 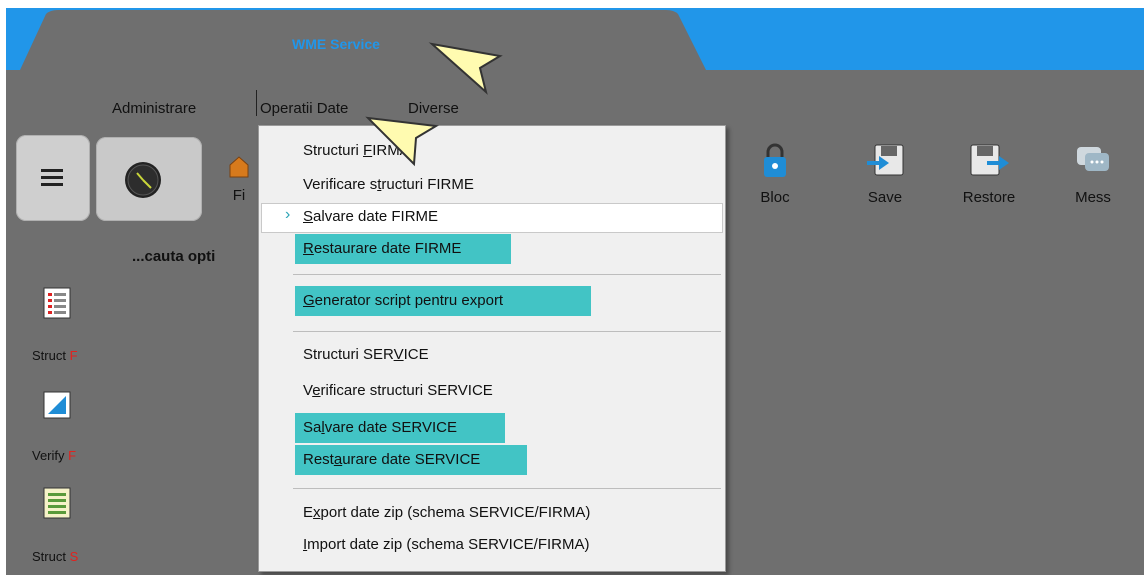 I want to click on clock-icon, so click(x=143, y=180).